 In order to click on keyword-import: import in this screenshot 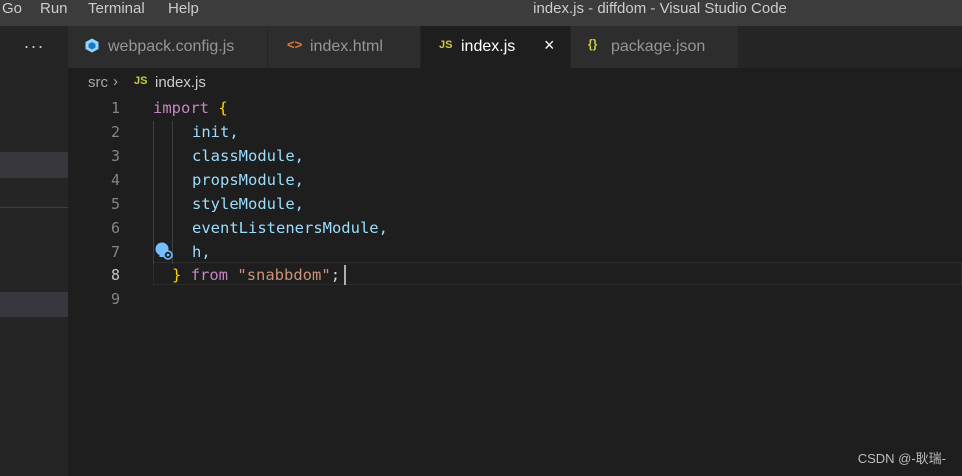, I will do `click(181, 108)`.